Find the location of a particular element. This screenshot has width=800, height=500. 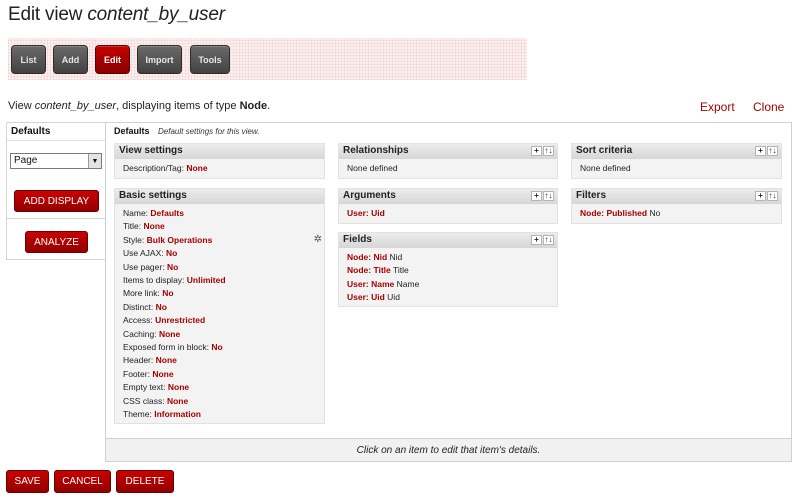

setting-row: More link: No is located at coordinates (219, 293).